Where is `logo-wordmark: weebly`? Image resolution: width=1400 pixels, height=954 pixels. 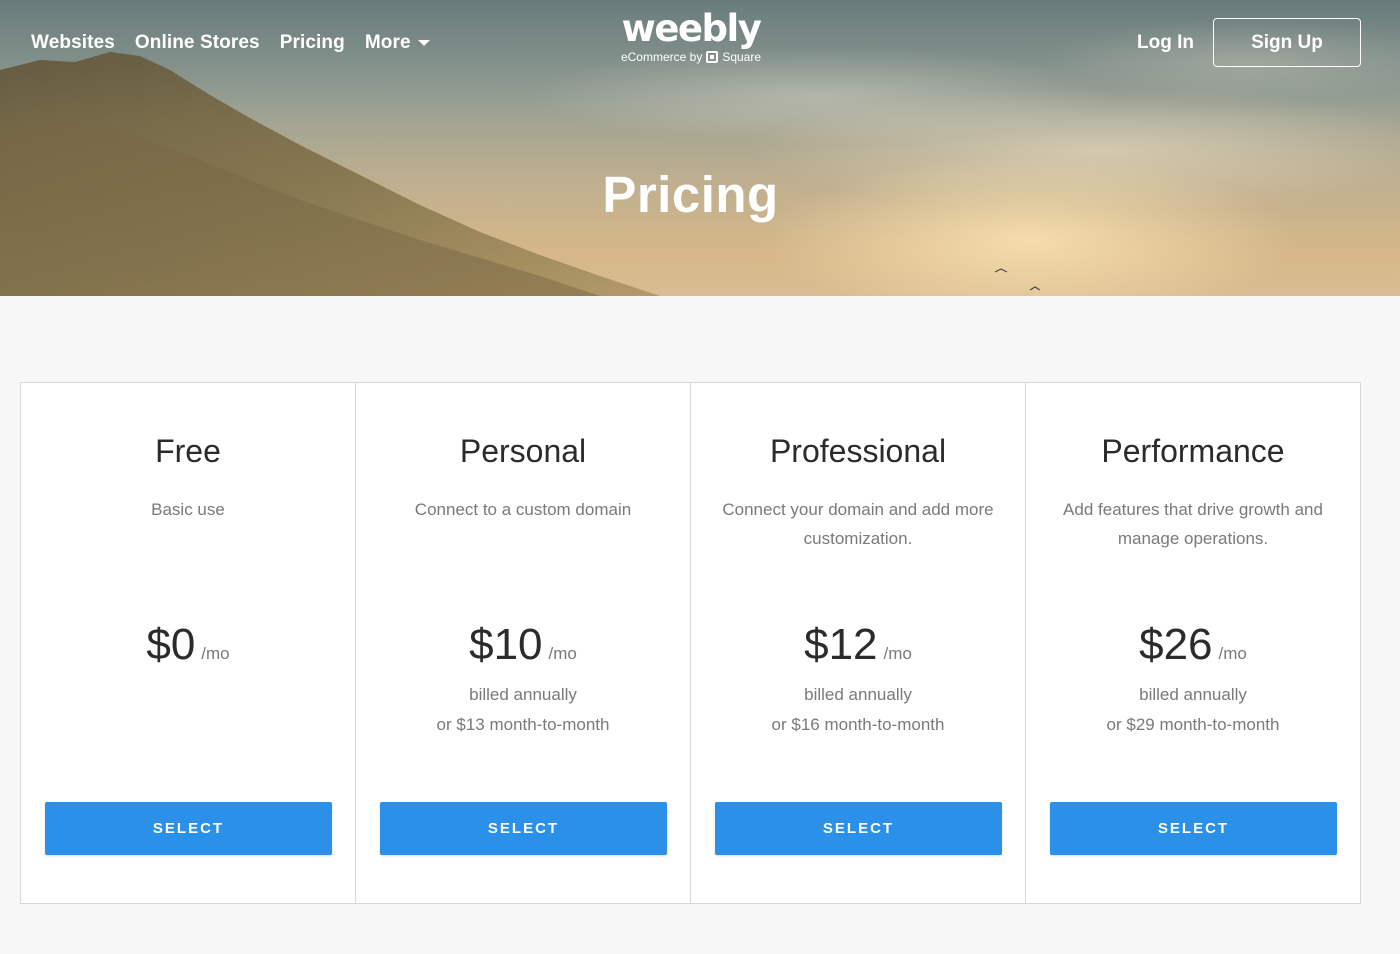 logo-wordmark: weebly is located at coordinates (691, 28).